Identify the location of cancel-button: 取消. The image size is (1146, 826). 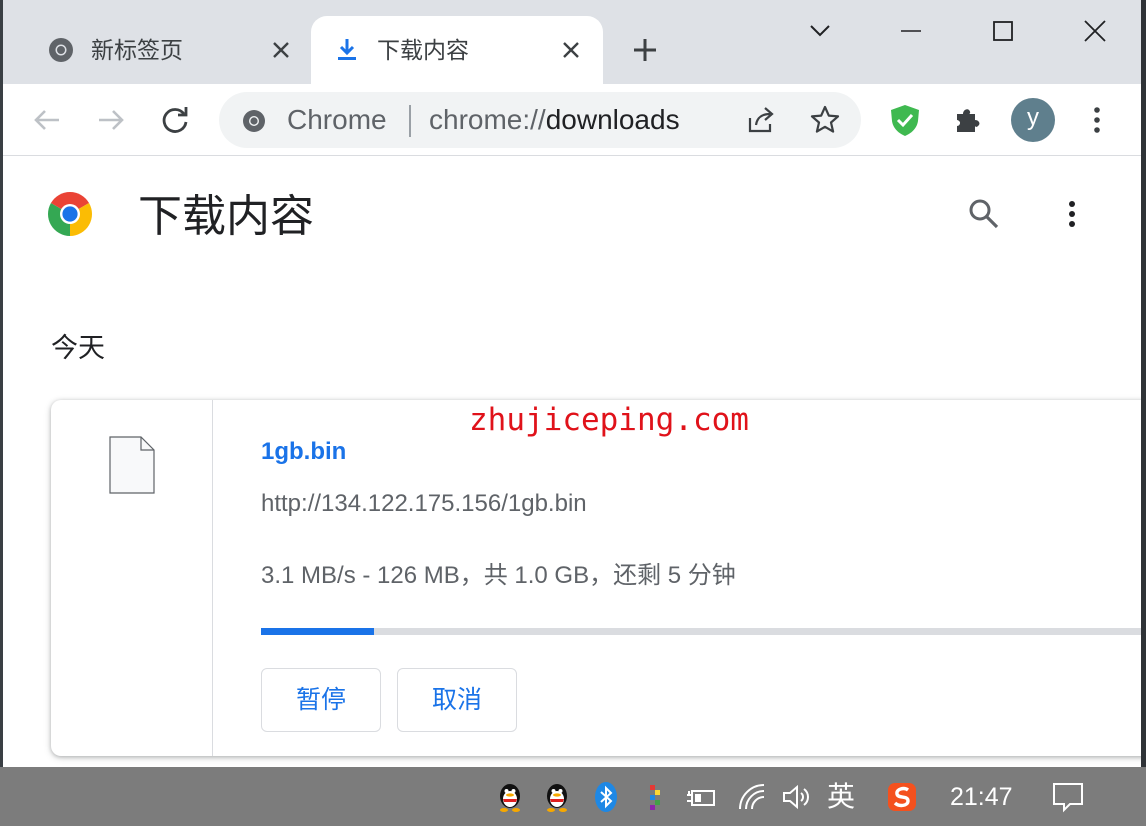
(457, 700).